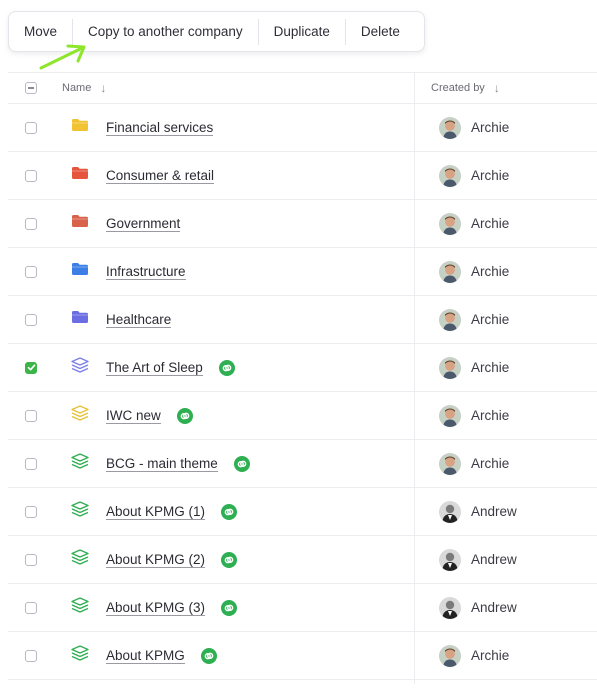  What do you see at coordinates (154, 368) in the screenshot?
I see `item-name-link: The Art of Sleep` at bounding box center [154, 368].